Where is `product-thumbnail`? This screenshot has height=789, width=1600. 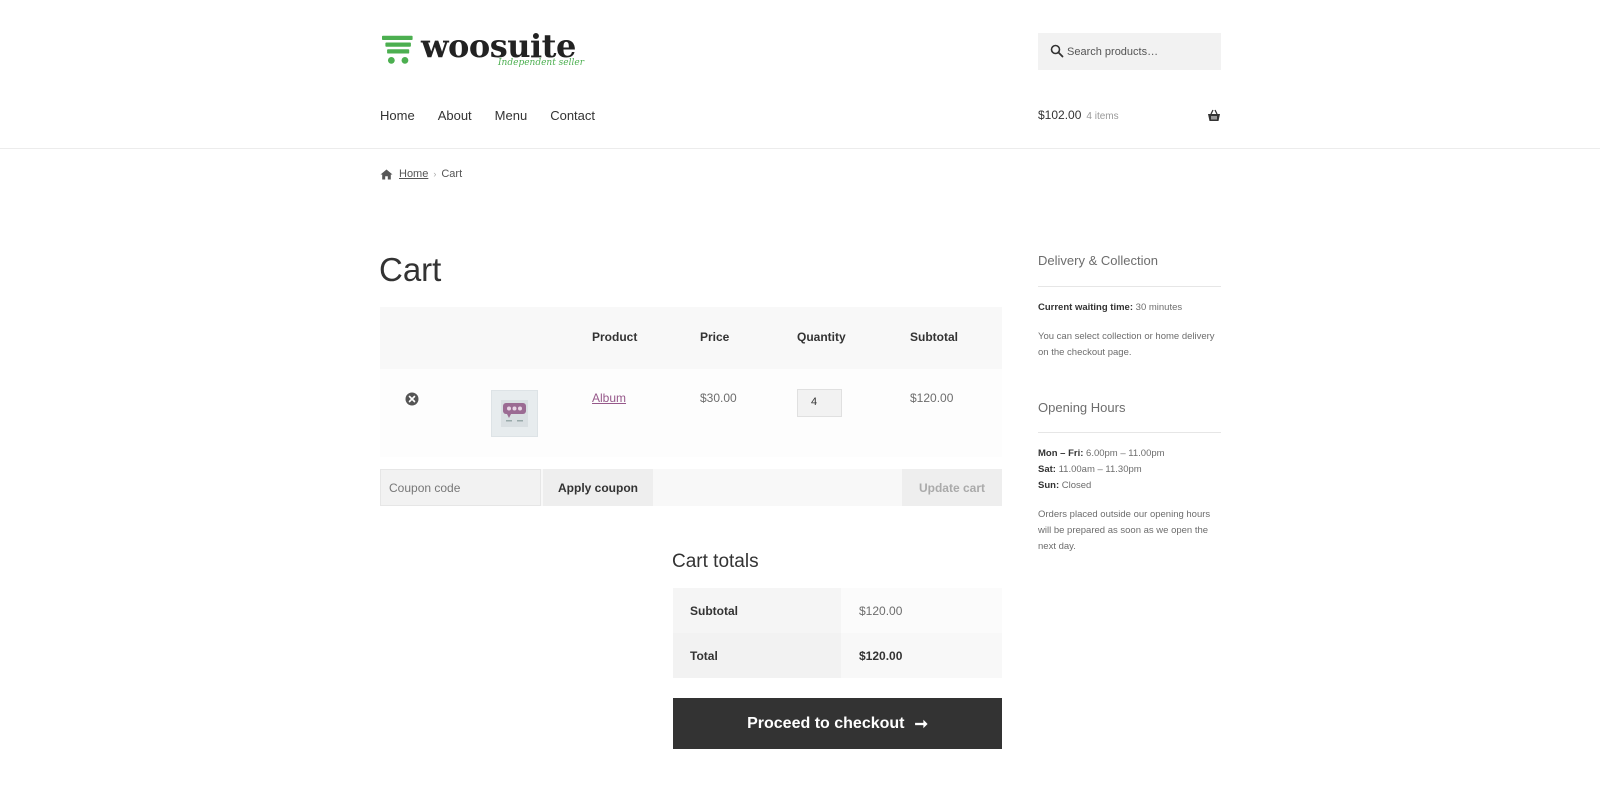 product-thumbnail is located at coordinates (514, 413).